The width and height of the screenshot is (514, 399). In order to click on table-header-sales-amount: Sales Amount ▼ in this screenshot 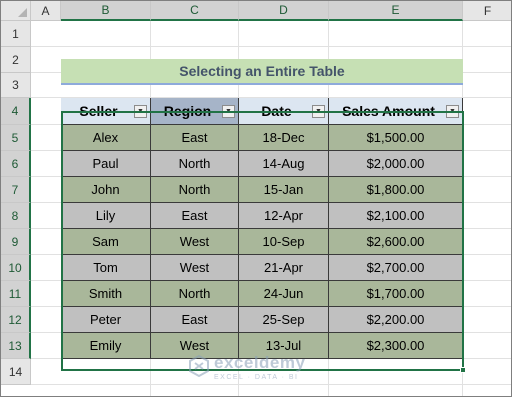, I will do `click(396, 111)`.